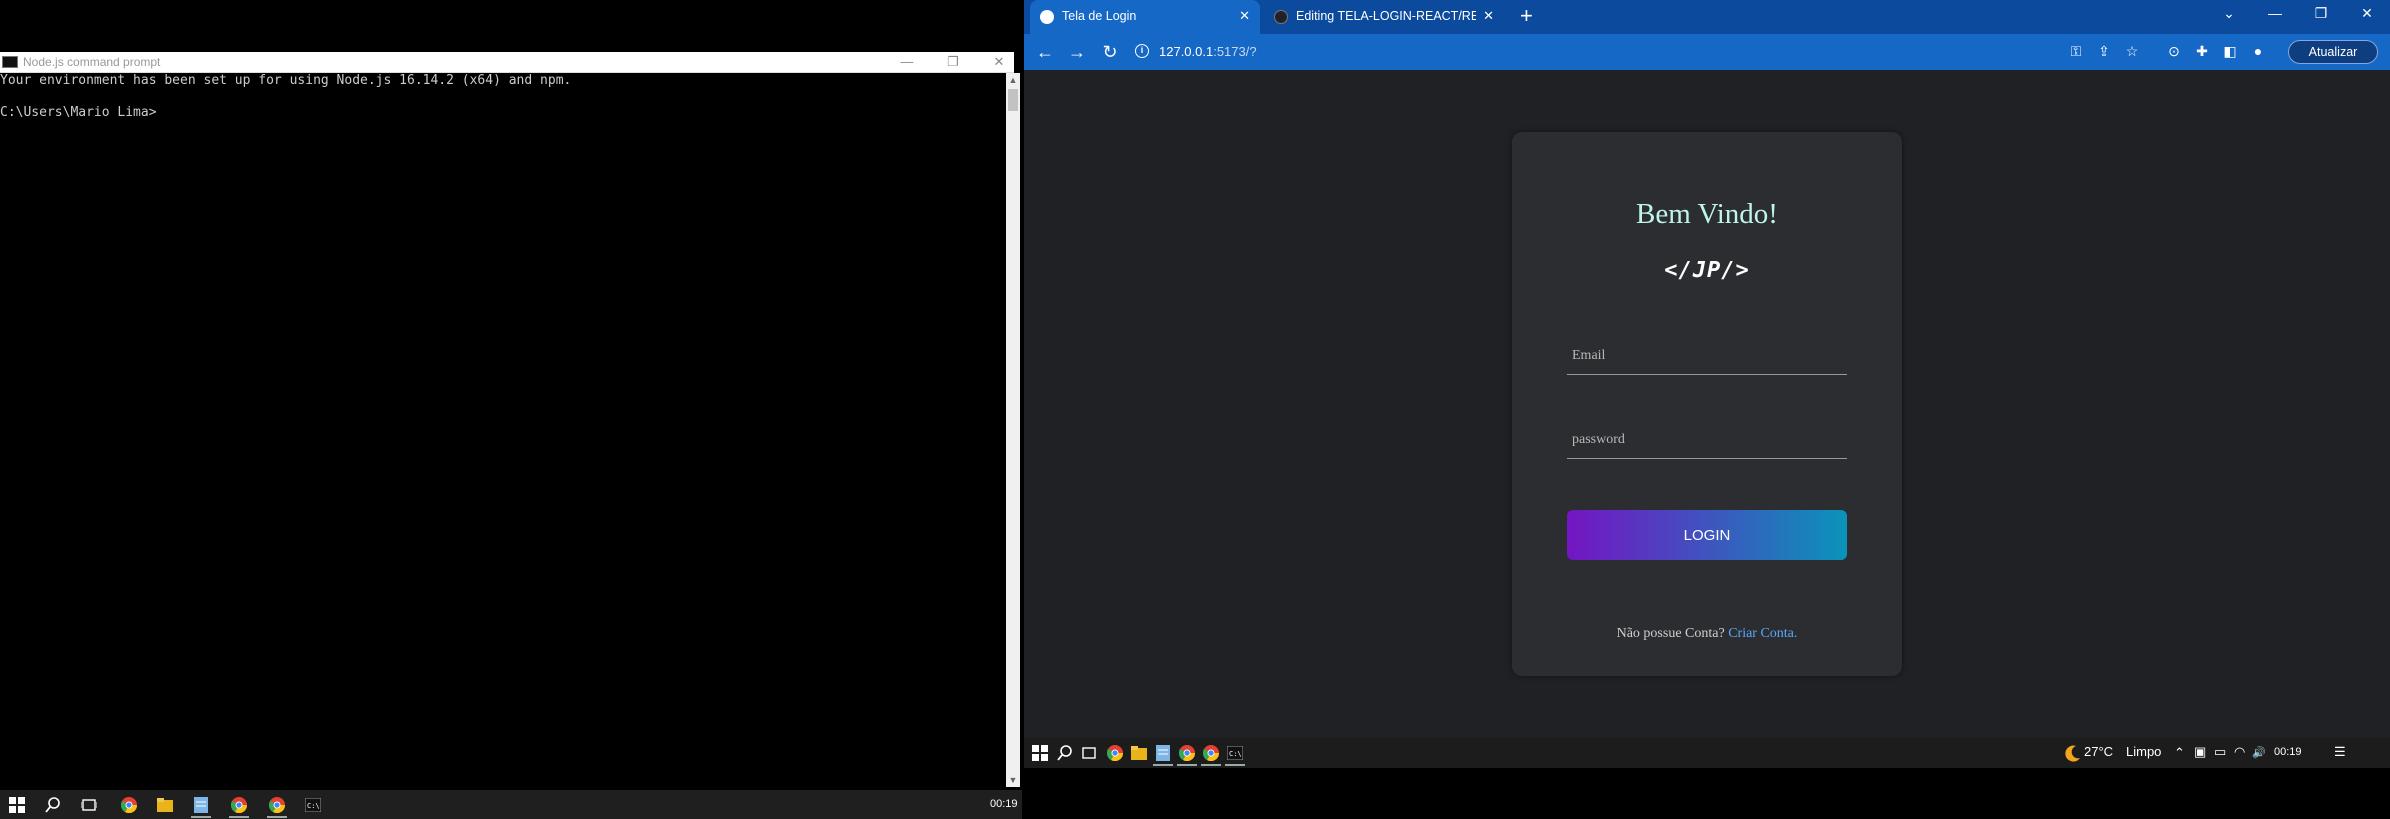 This screenshot has width=2390, height=819. Describe the element at coordinates (1013, 80) in the screenshot. I see `scroll-up-arrow-icon: ▲` at that location.